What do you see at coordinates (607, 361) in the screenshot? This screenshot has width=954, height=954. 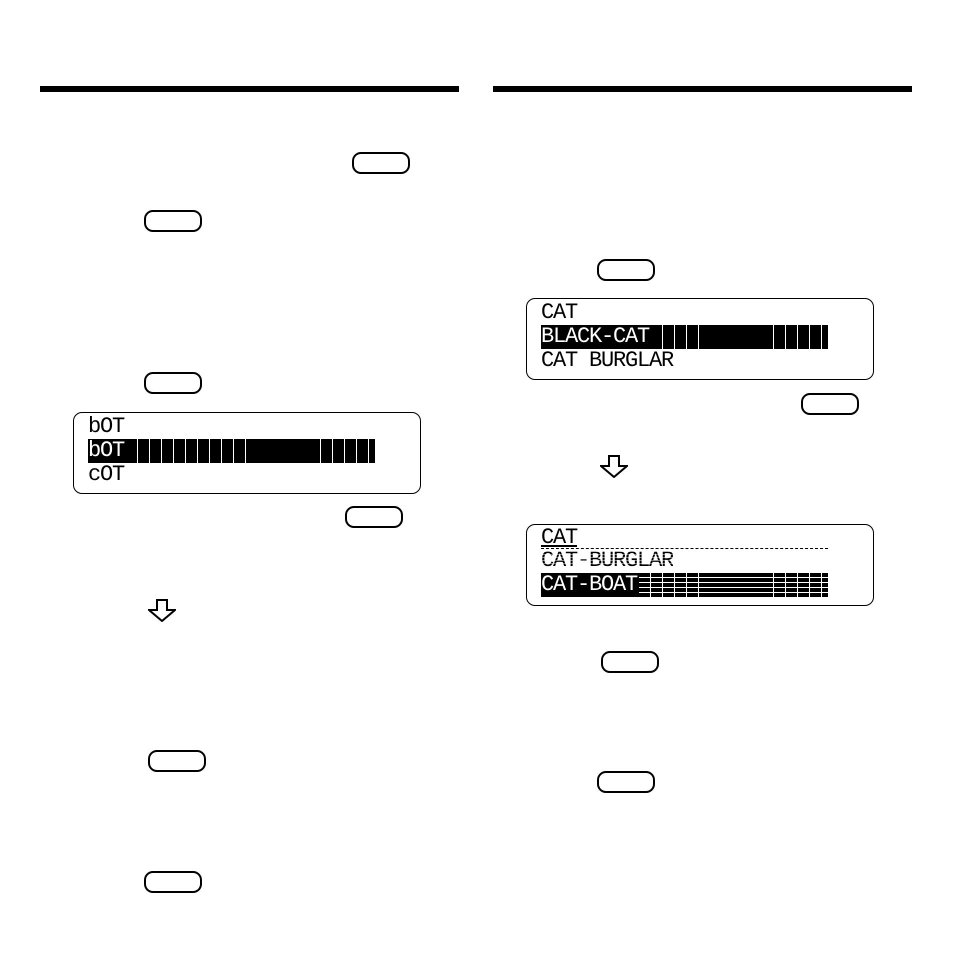 I see `lcd-text: CAT BURGLAR` at bounding box center [607, 361].